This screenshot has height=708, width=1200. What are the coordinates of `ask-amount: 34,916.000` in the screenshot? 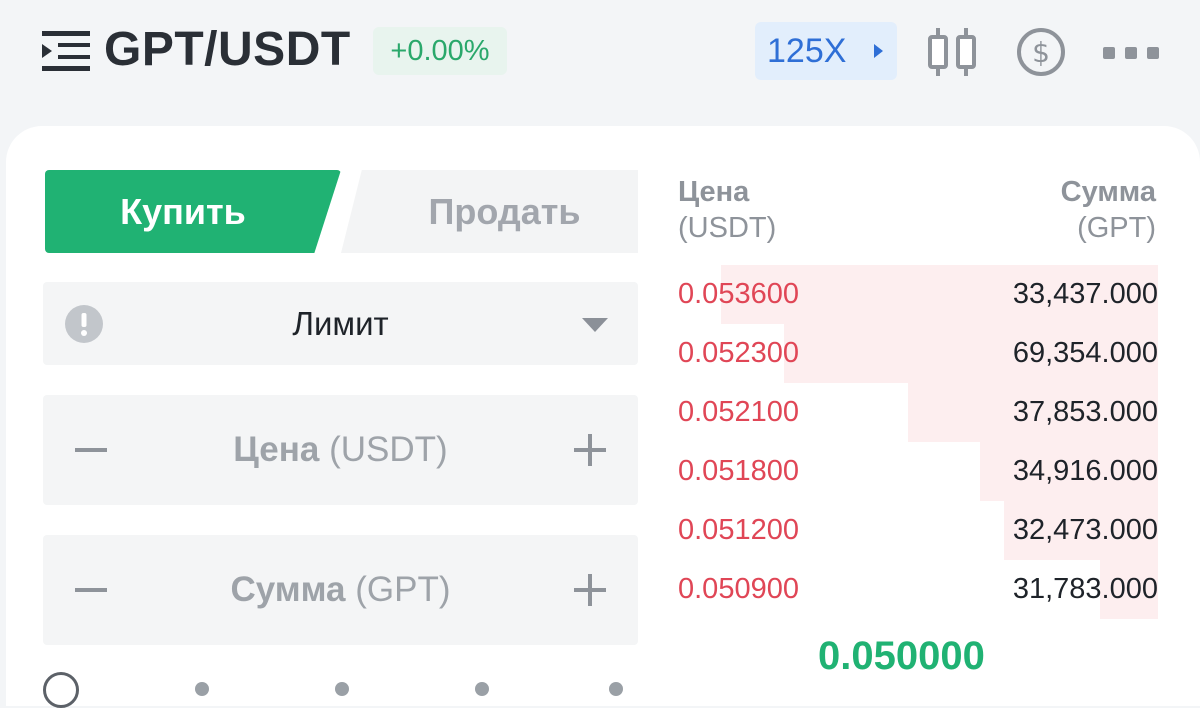 It's located at (1085, 471).